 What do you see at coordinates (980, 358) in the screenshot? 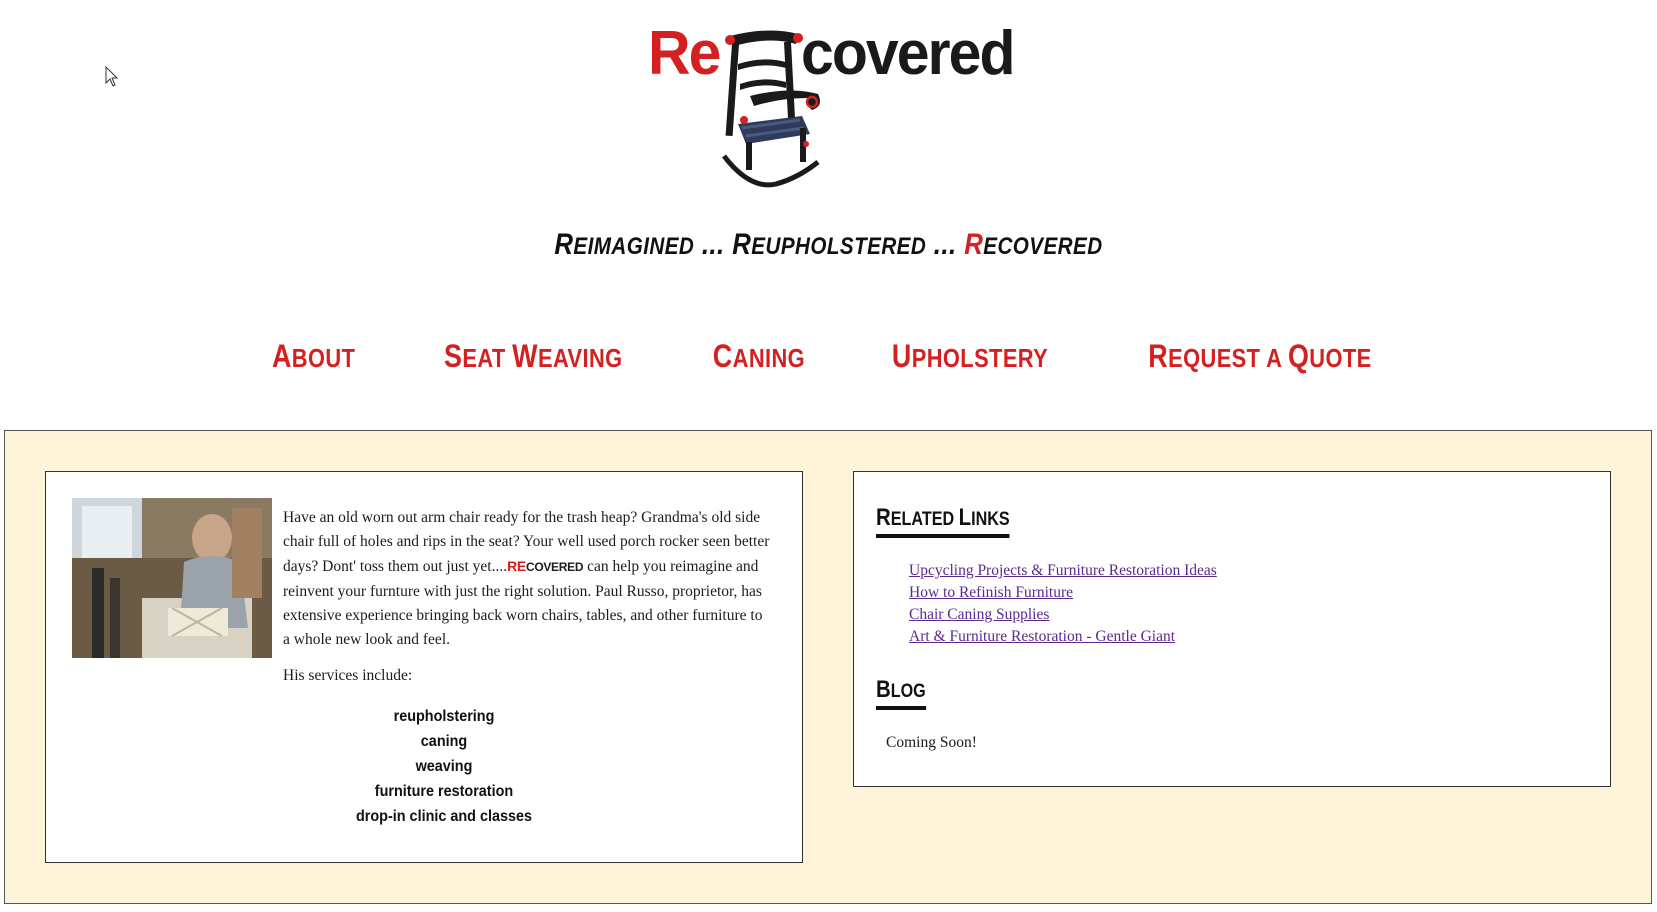
I see `nav-label: PHOLSTERY` at bounding box center [980, 358].